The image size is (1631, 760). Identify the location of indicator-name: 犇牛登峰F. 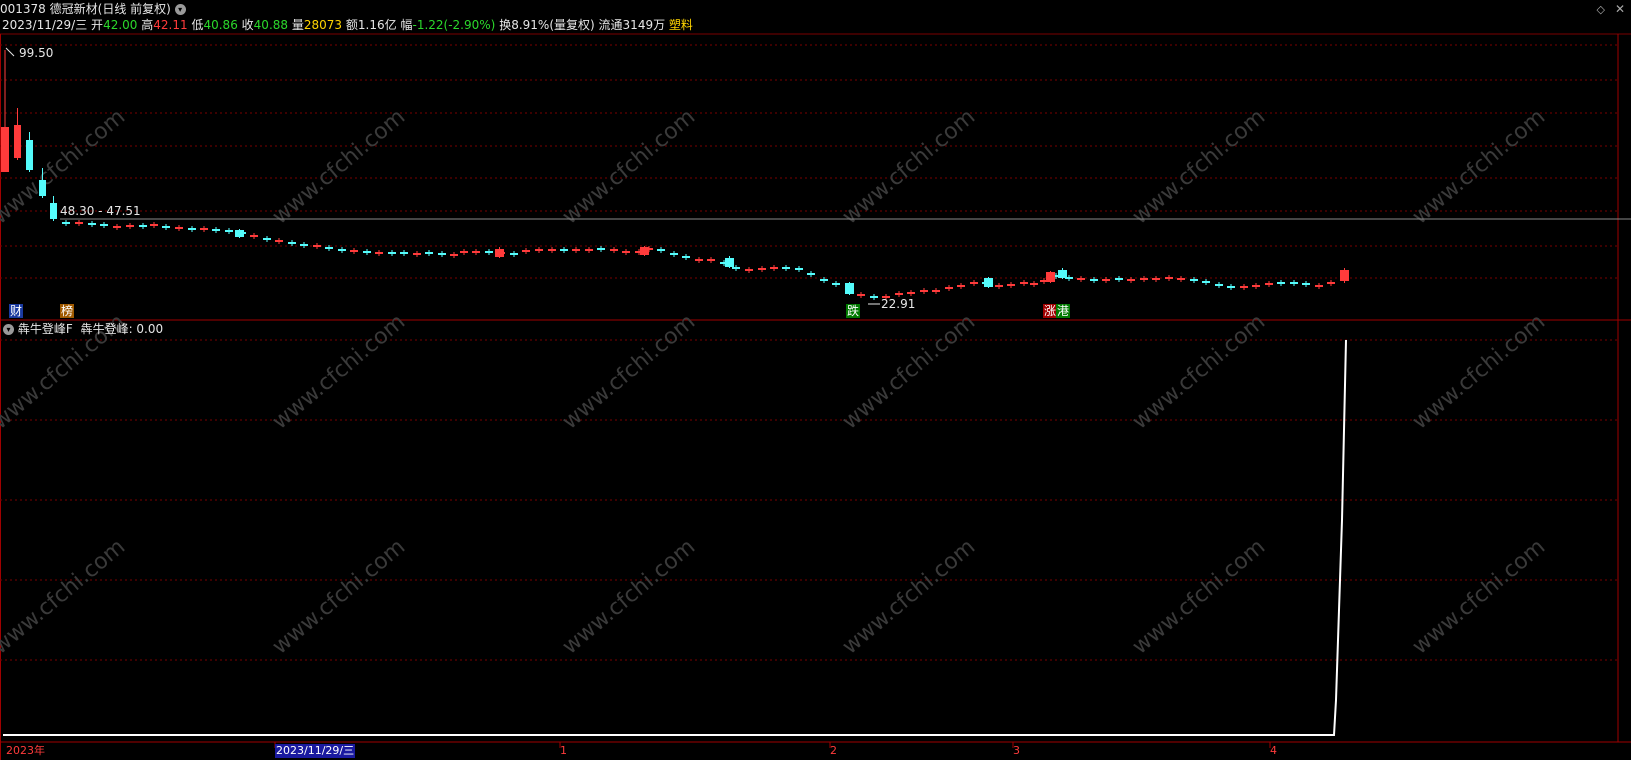
(45, 329).